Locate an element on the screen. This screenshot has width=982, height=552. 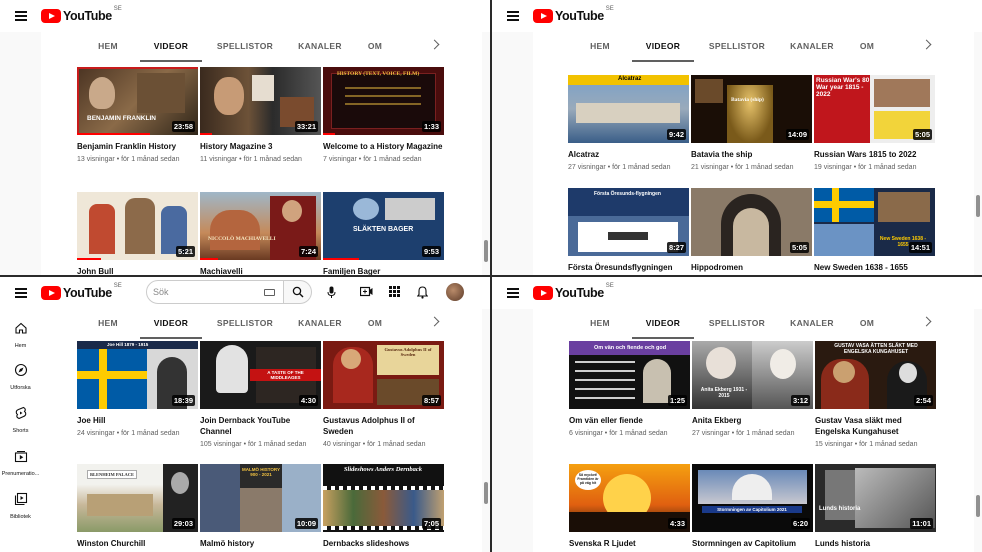
avatar is located at coordinates (455, 292).